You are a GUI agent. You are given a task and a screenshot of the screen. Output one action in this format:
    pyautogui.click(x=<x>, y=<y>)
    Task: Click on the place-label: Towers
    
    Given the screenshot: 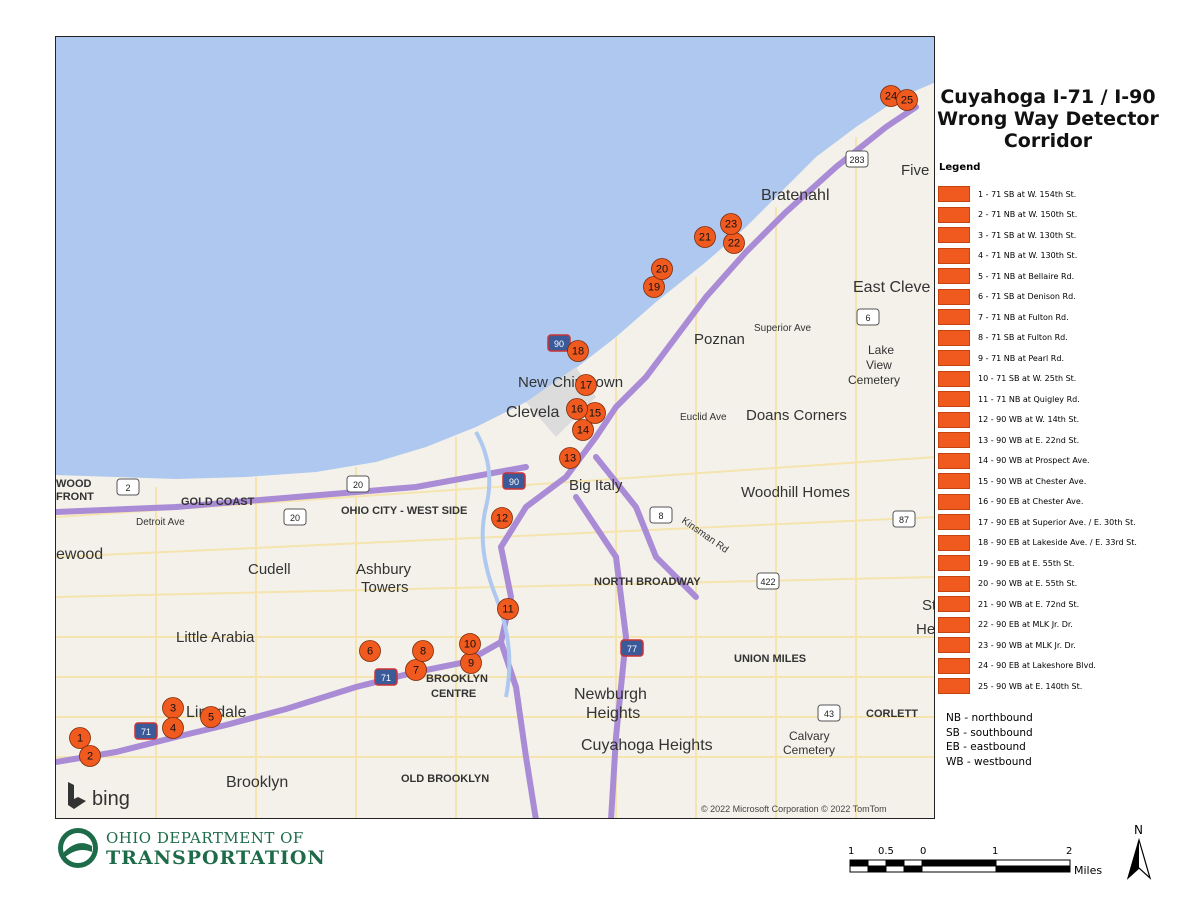 What is the action you would take?
    pyautogui.click(x=385, y=587)
    